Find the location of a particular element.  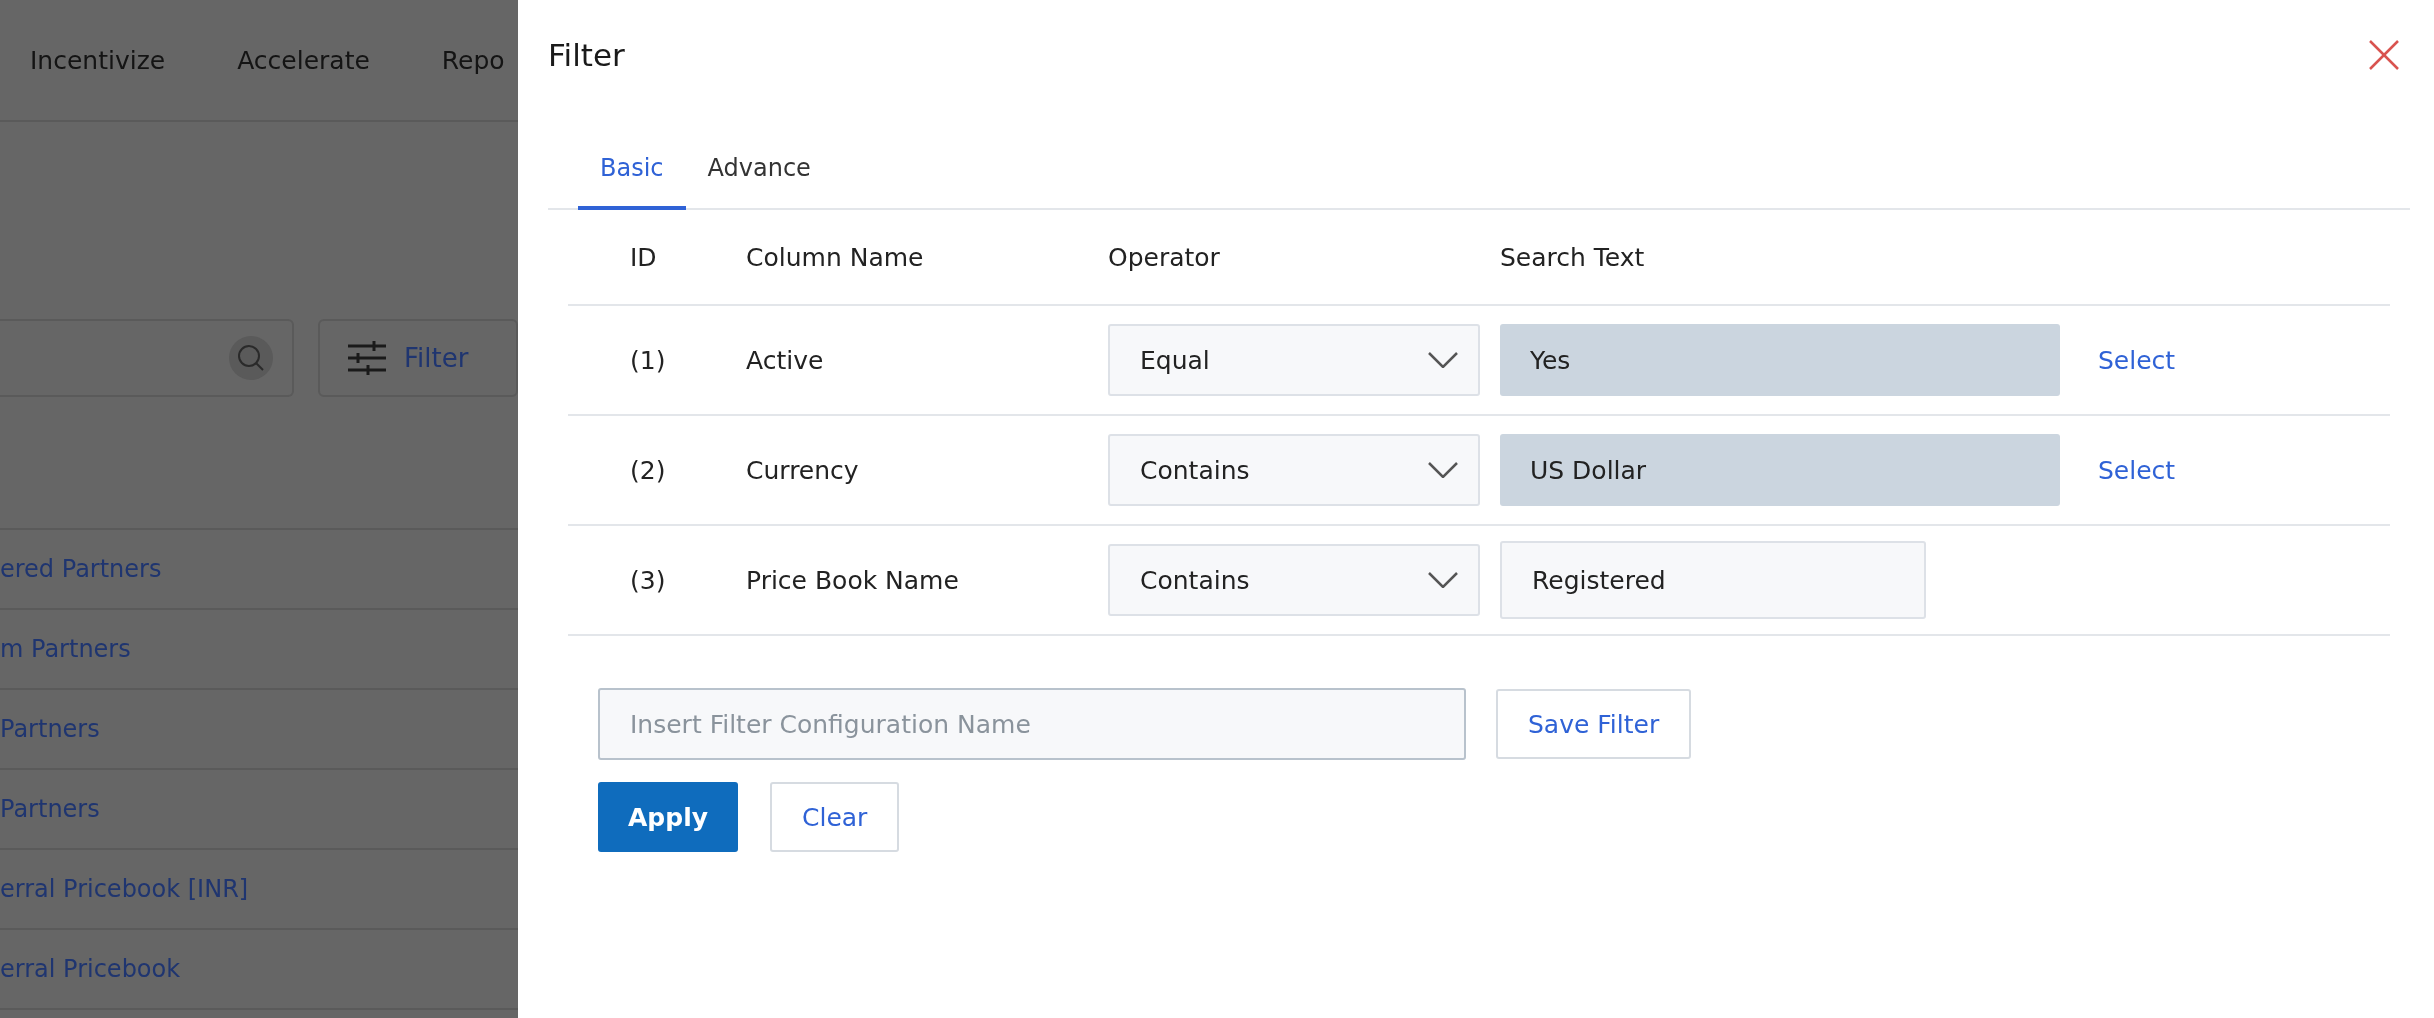

clear-button: Clear is located at coordinates (835, 817).